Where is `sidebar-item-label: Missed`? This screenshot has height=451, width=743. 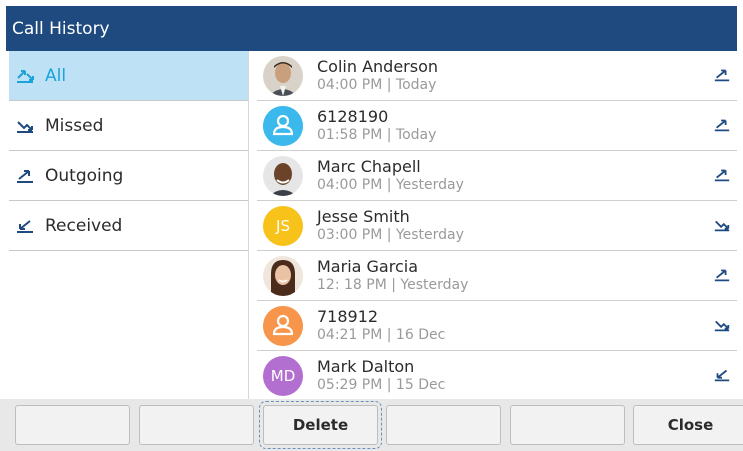
sidebar-item-label: Missed is located at coordinates (74, 125).